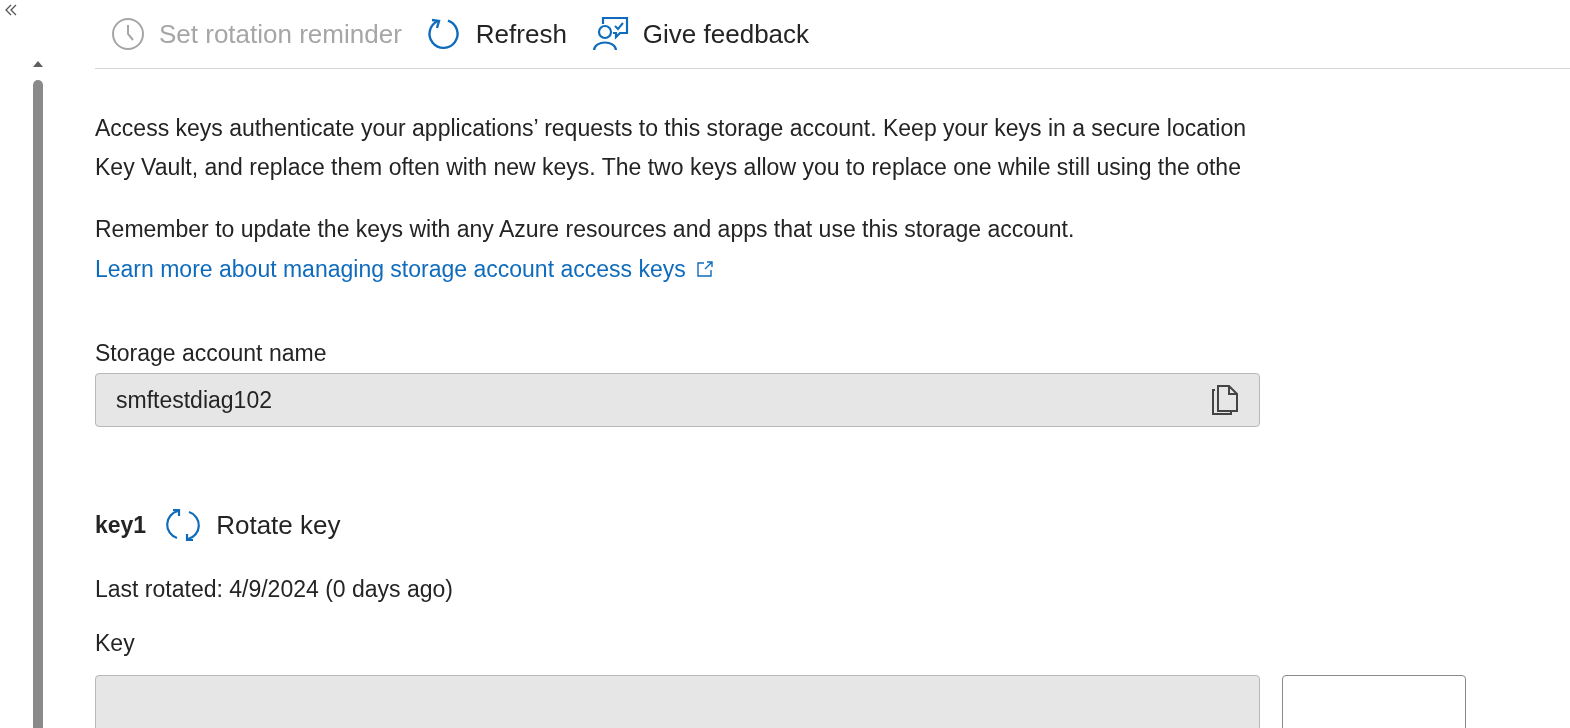 The height and width of the screenshot is (728, 1570). I want to click on field-label: Storage account name, so click(211, 353).